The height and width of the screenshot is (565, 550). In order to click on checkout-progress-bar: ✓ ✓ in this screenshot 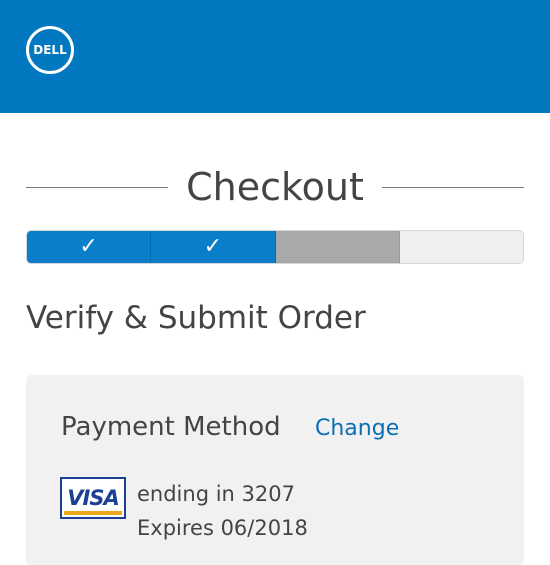, I will do `click(275, 247)`.